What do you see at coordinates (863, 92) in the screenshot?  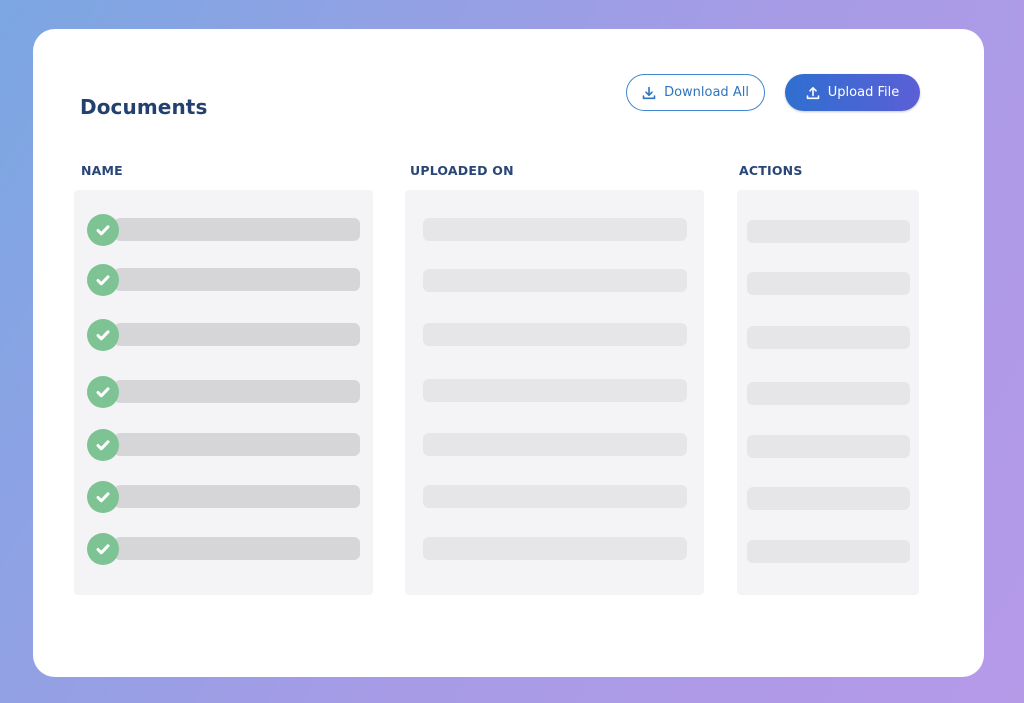 I see `upload-file-label: Upload File` at bounding box center [863, 92].